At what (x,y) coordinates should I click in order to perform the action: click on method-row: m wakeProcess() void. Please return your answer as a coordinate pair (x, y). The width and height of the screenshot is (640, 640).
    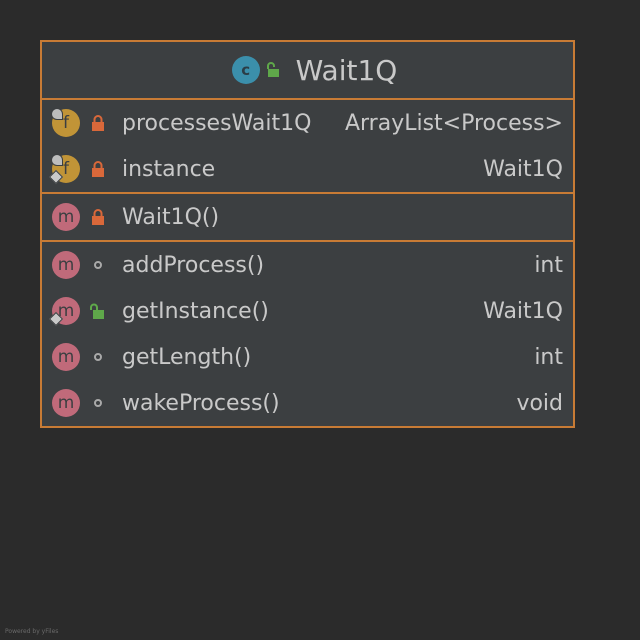
    Looking at the image, I should click on (307, 403).